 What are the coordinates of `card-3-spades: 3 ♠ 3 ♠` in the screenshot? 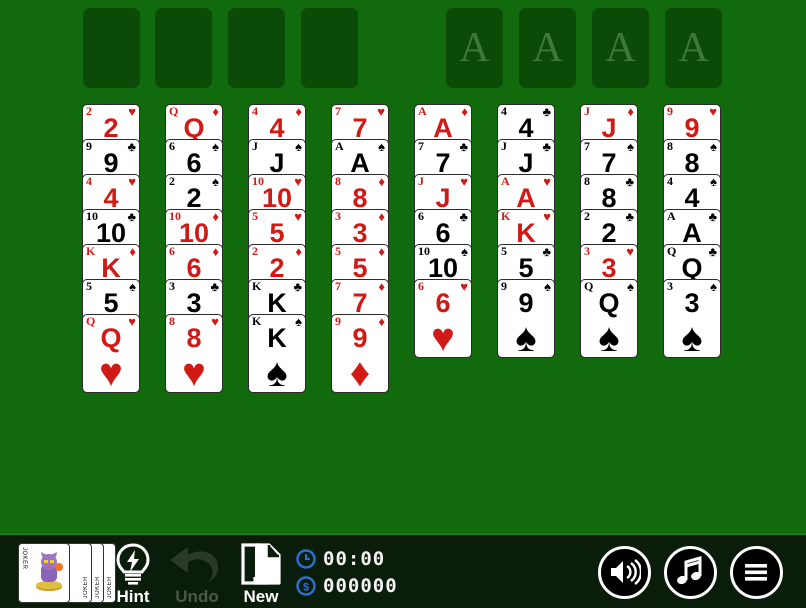 It's located at (692, 318).